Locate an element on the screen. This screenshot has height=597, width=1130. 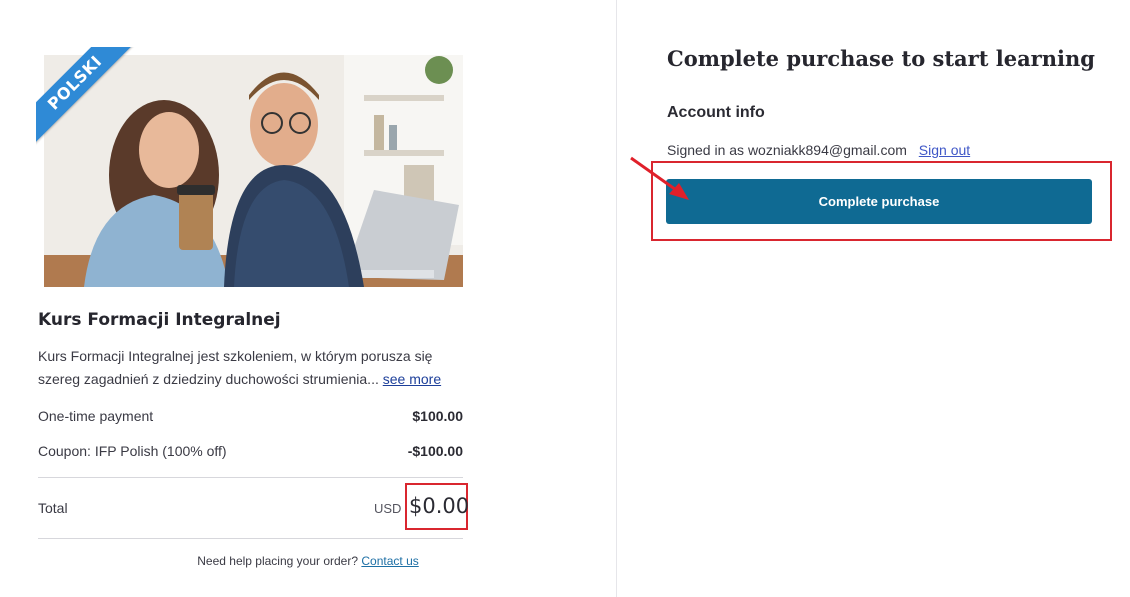
coupon-value: -$100.00 is located at coordinates (435, 451).